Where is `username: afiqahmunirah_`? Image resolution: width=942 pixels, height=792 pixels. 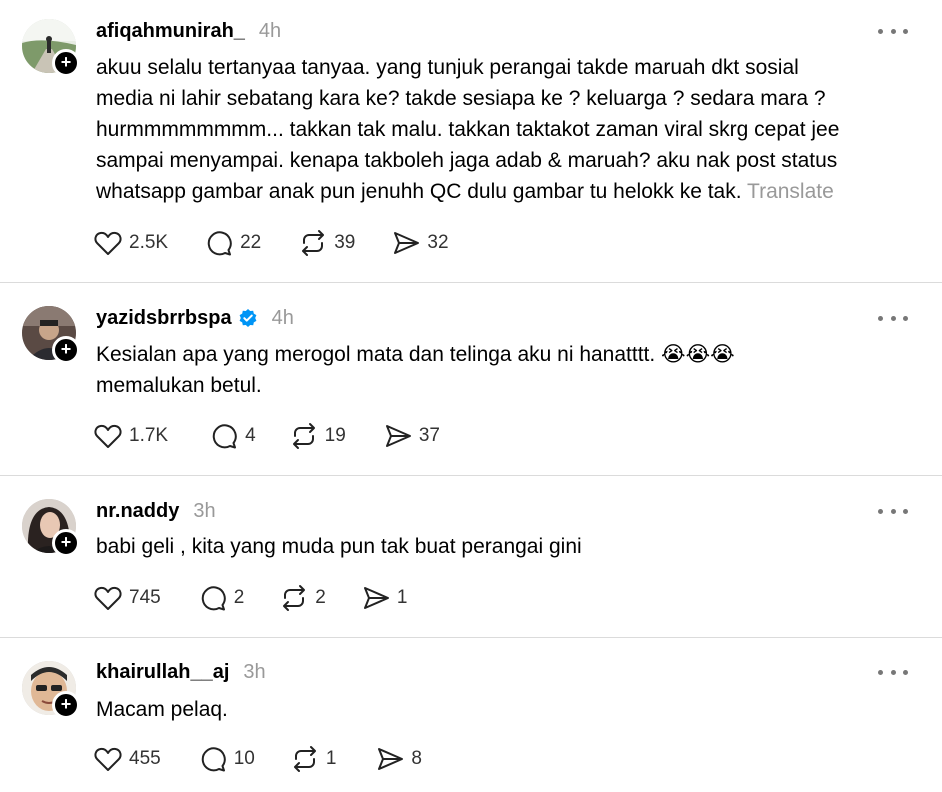
username: afiqahmunirah_ is located at coordinates (170, 31).